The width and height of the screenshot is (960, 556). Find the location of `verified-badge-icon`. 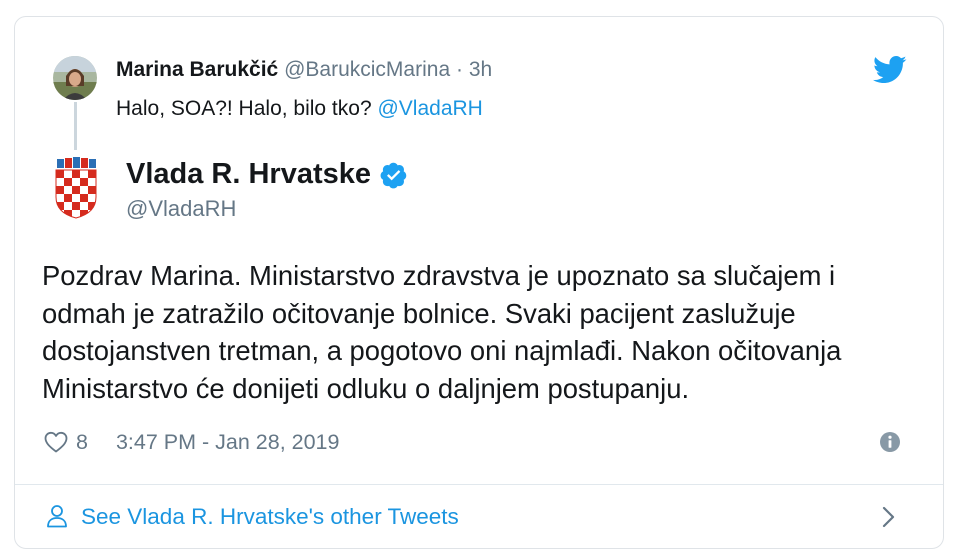

verified-badge-icon is located at coordinates (394, 175).